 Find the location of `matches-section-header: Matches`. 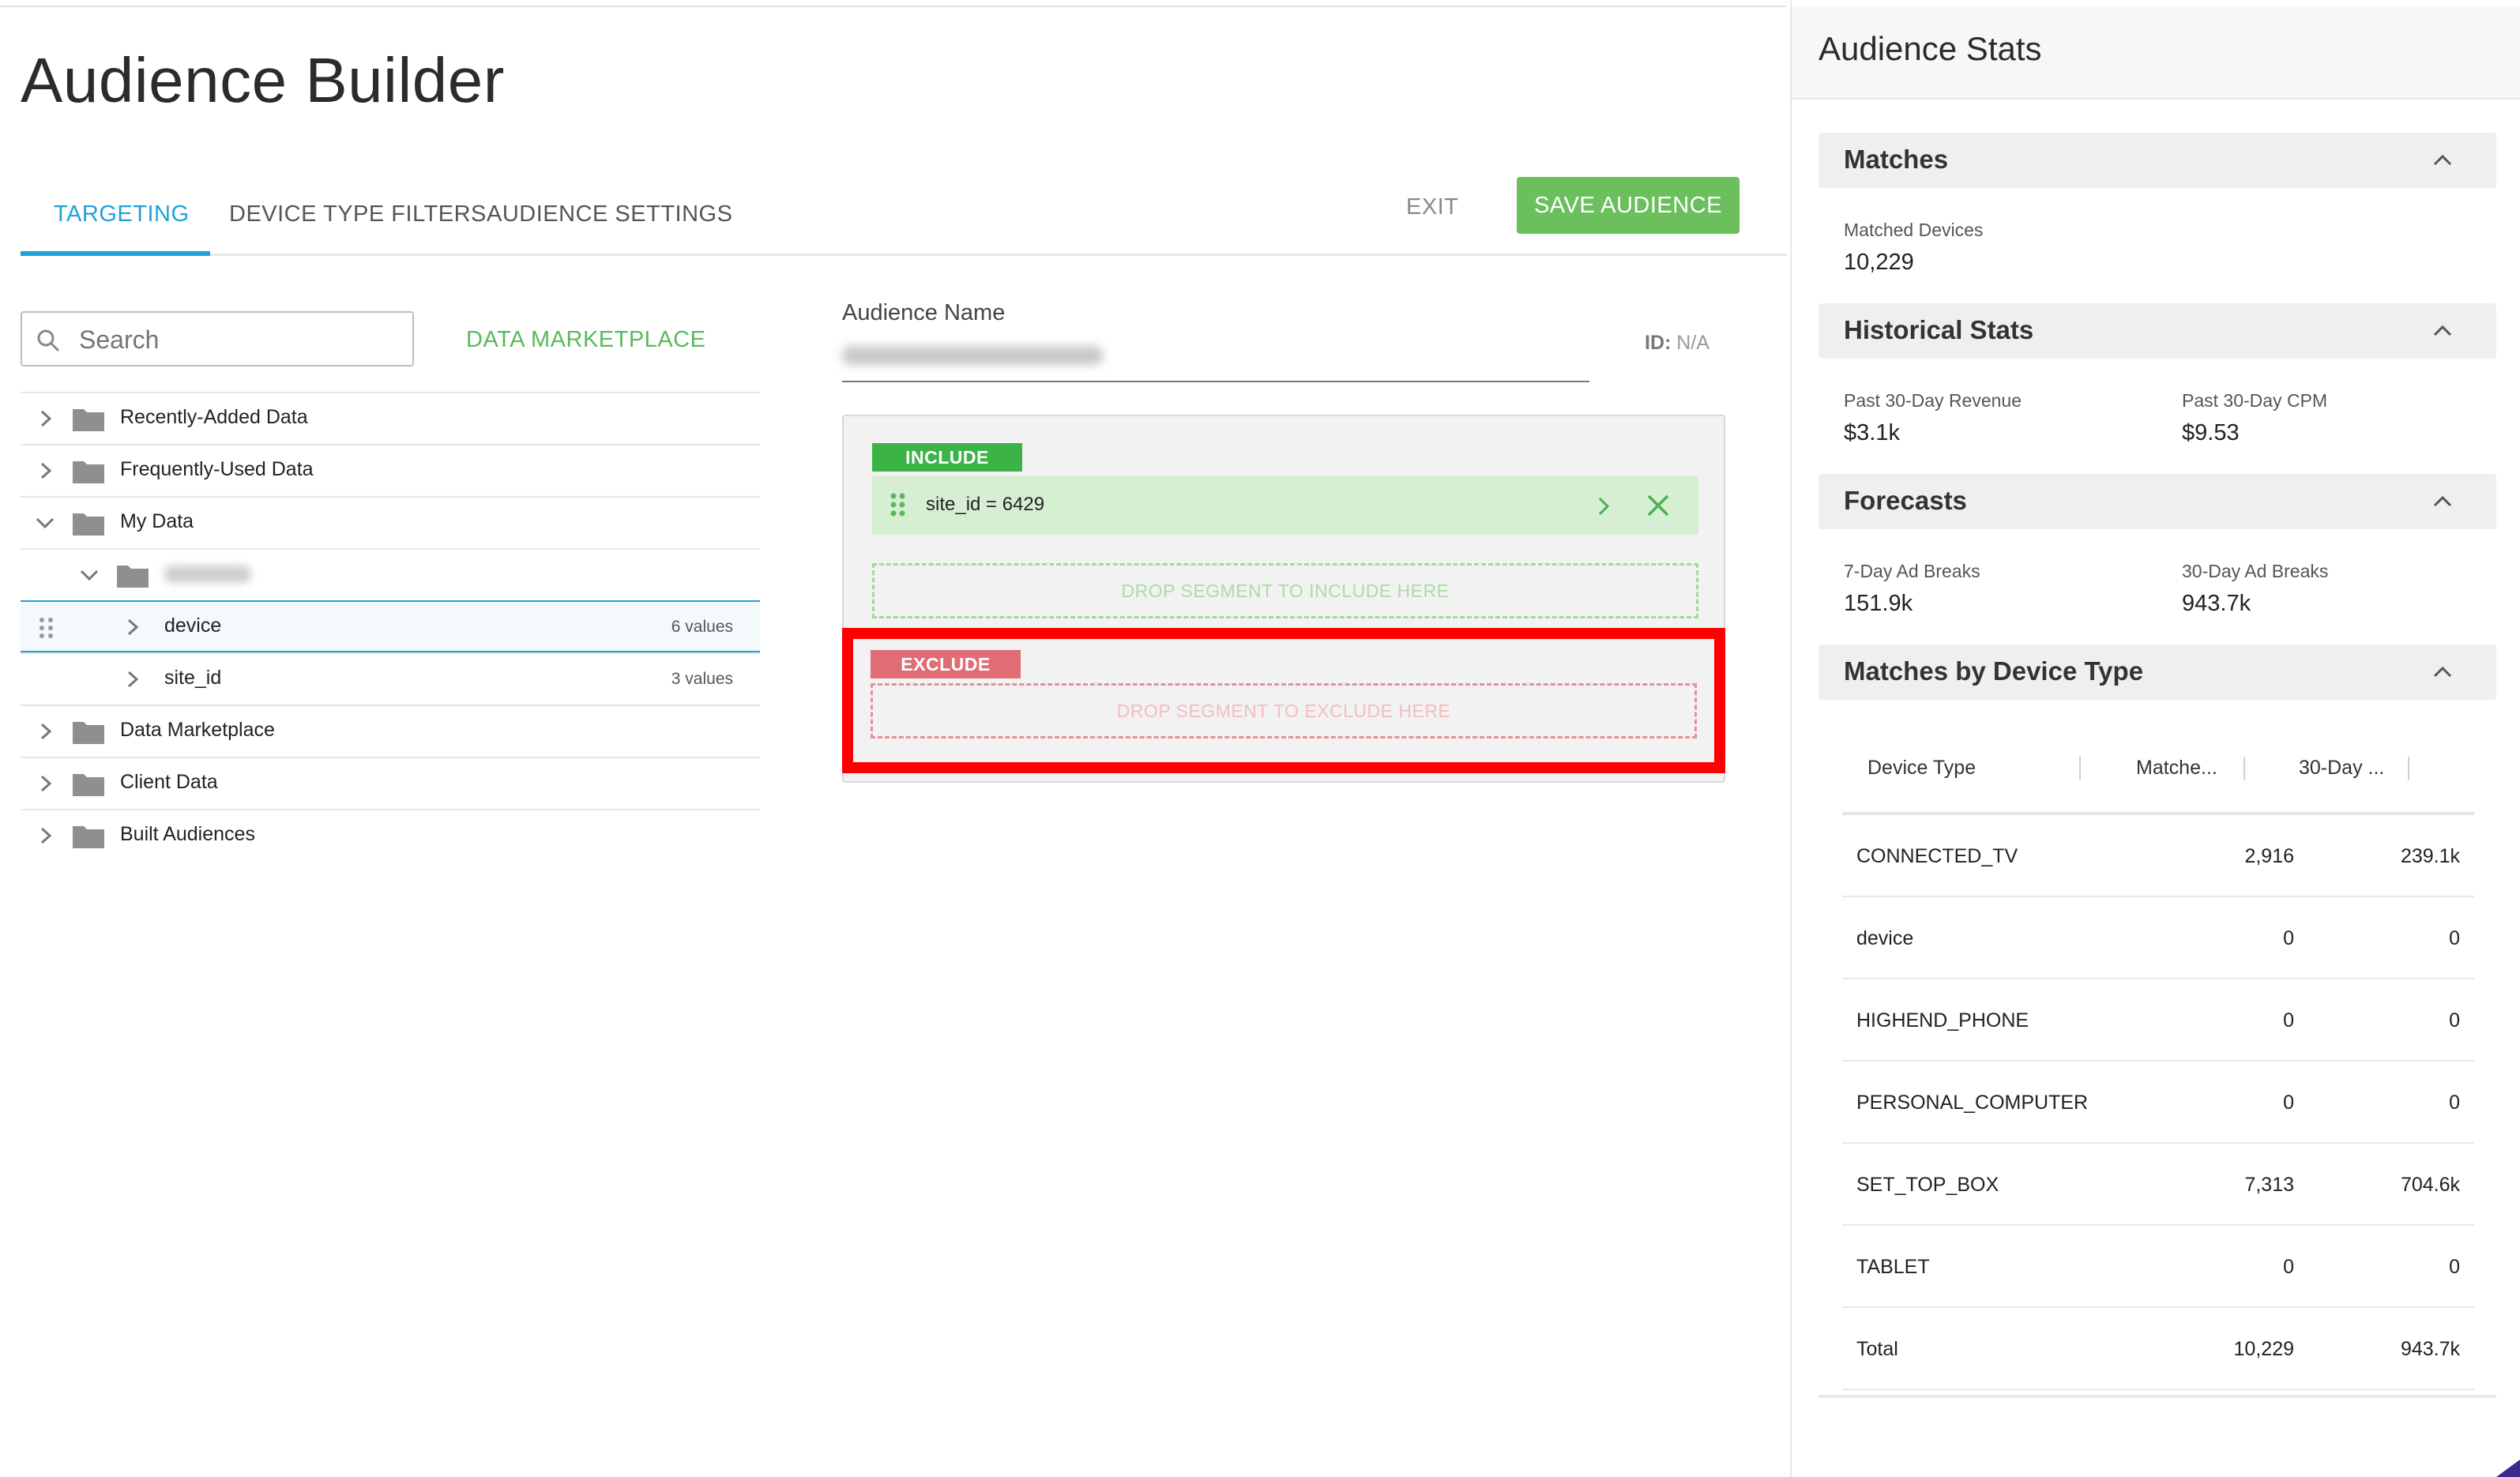

matches-section-header: Matches is located at coordinates (2157, 160).